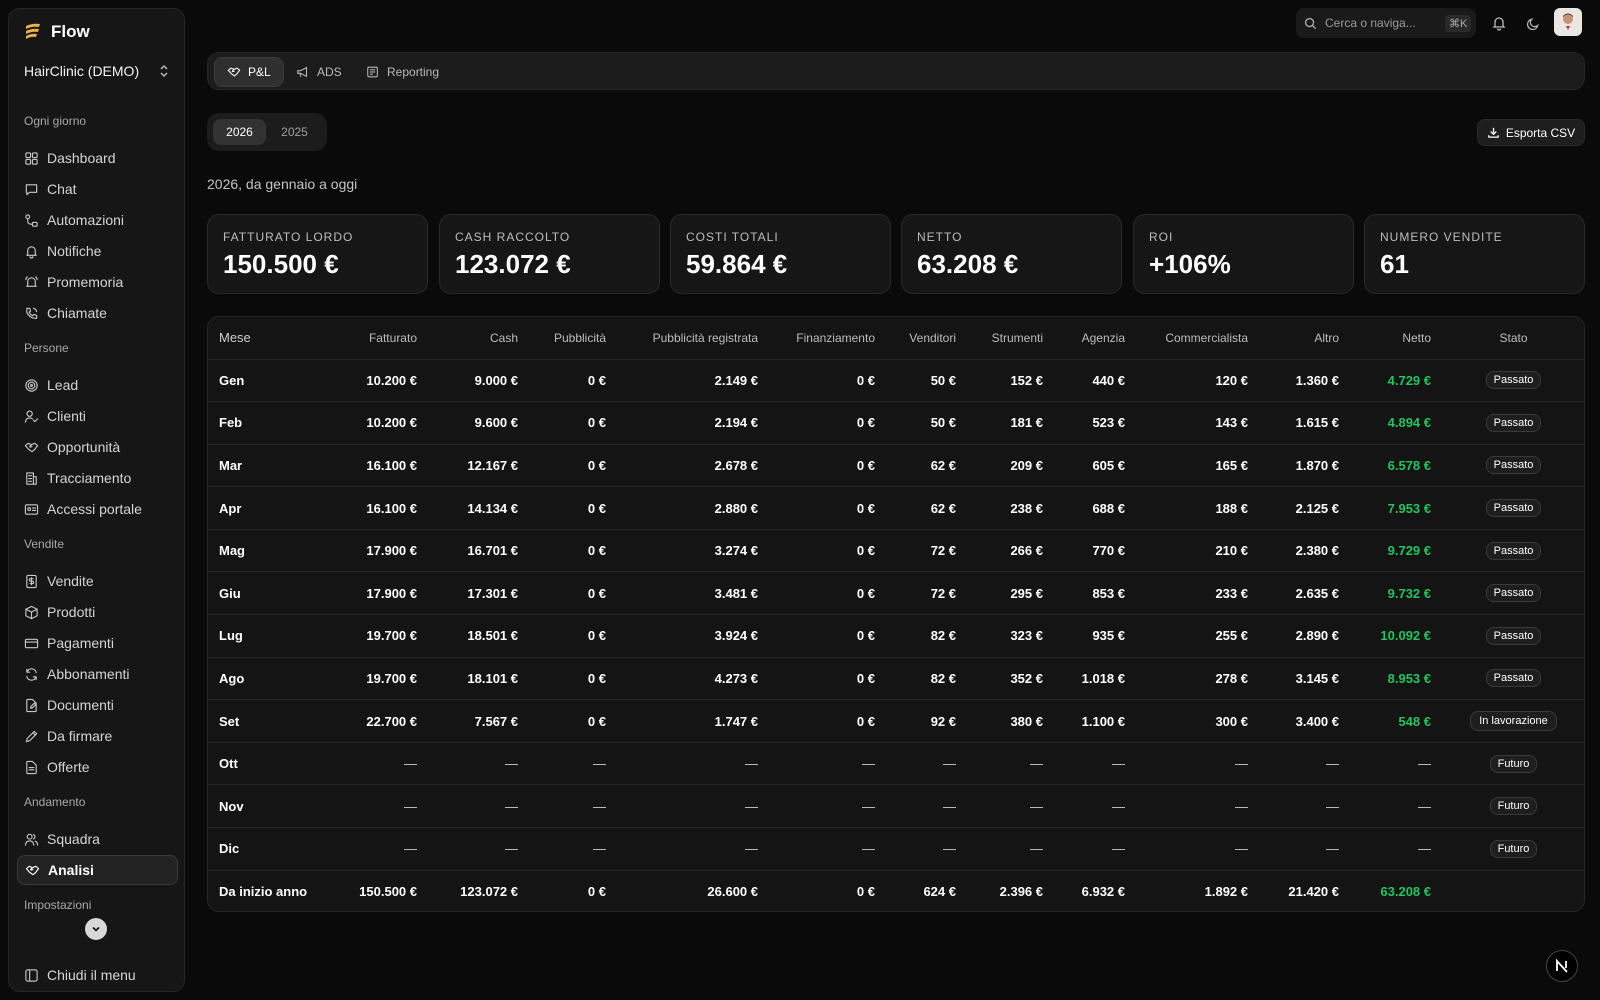  I want to click on sidebar-item-label: Opportunità, so click(84, 447).